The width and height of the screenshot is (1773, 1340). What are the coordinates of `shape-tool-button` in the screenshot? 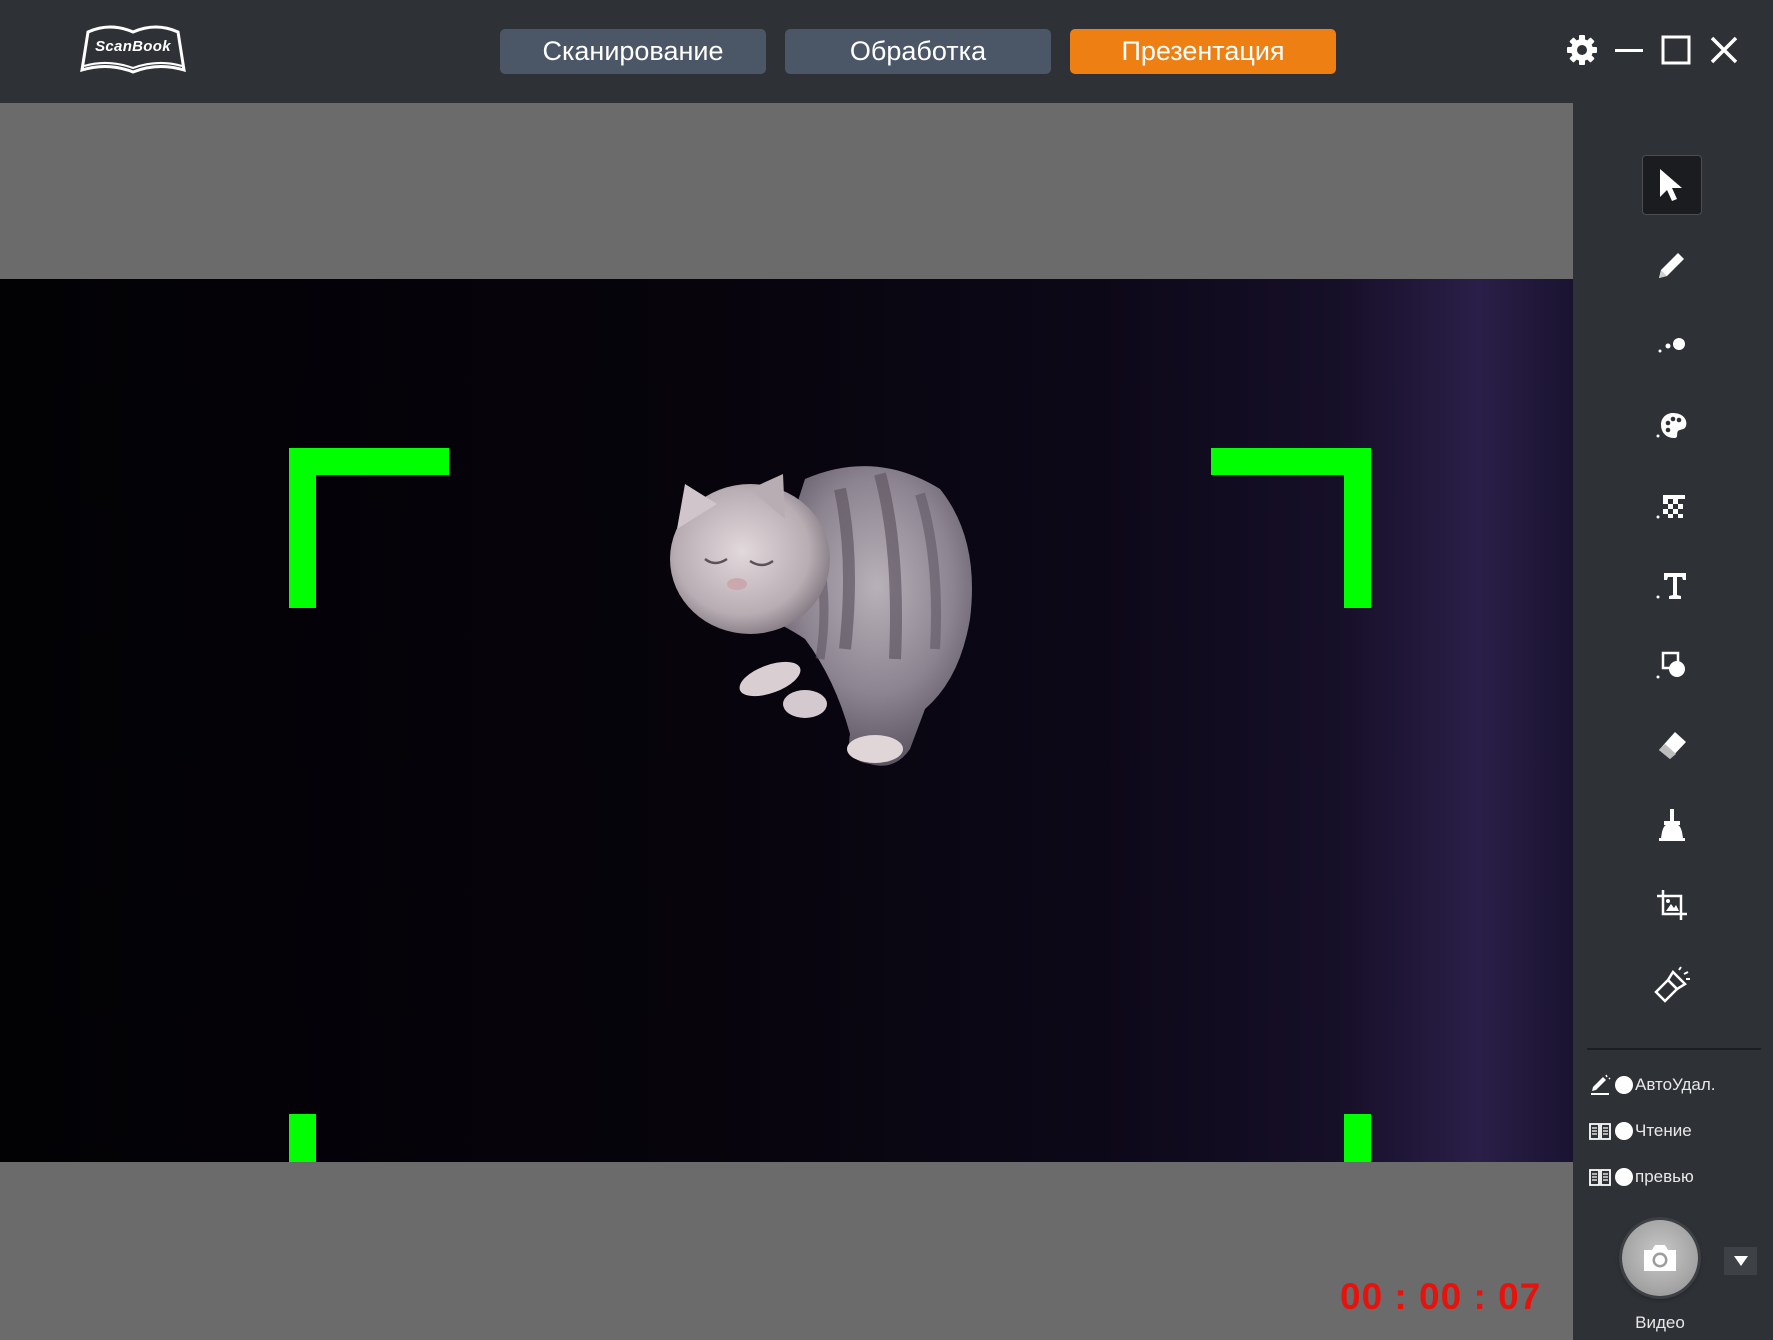 It's located at (1672, 665).